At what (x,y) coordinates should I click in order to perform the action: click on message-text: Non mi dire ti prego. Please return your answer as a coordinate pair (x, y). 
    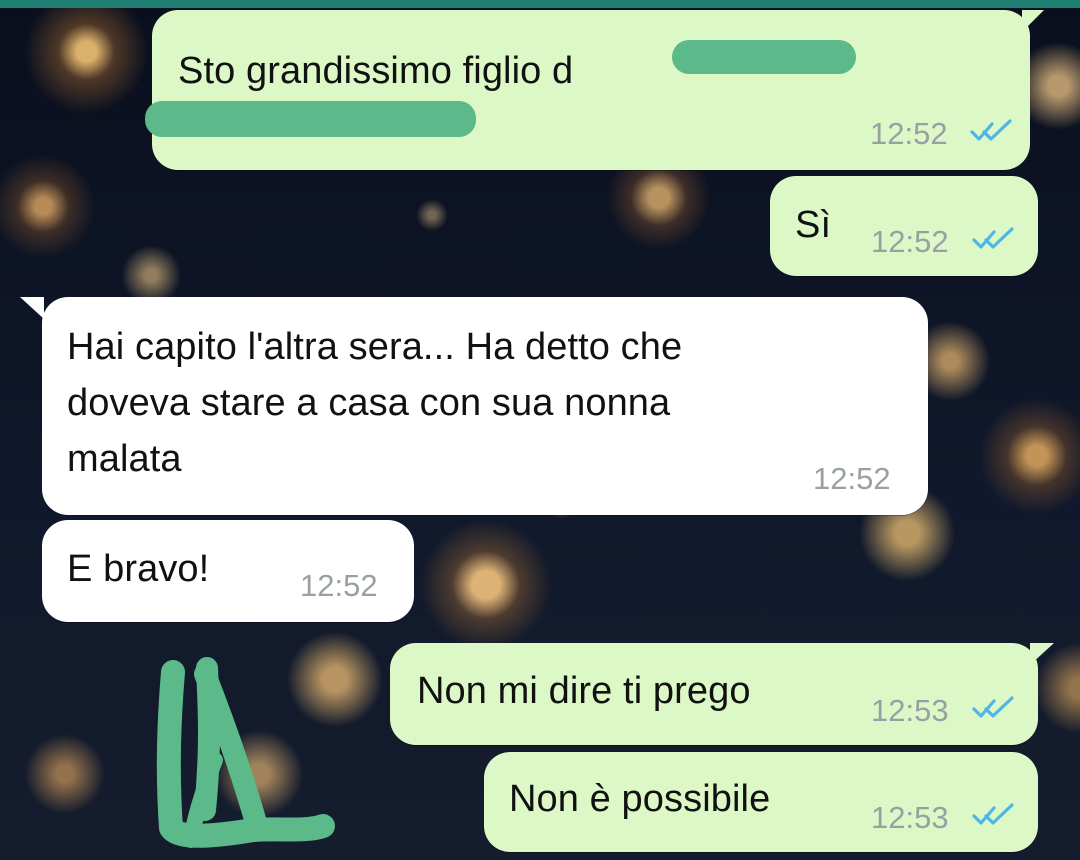
    Looking at the image, I should click on (584, 691).